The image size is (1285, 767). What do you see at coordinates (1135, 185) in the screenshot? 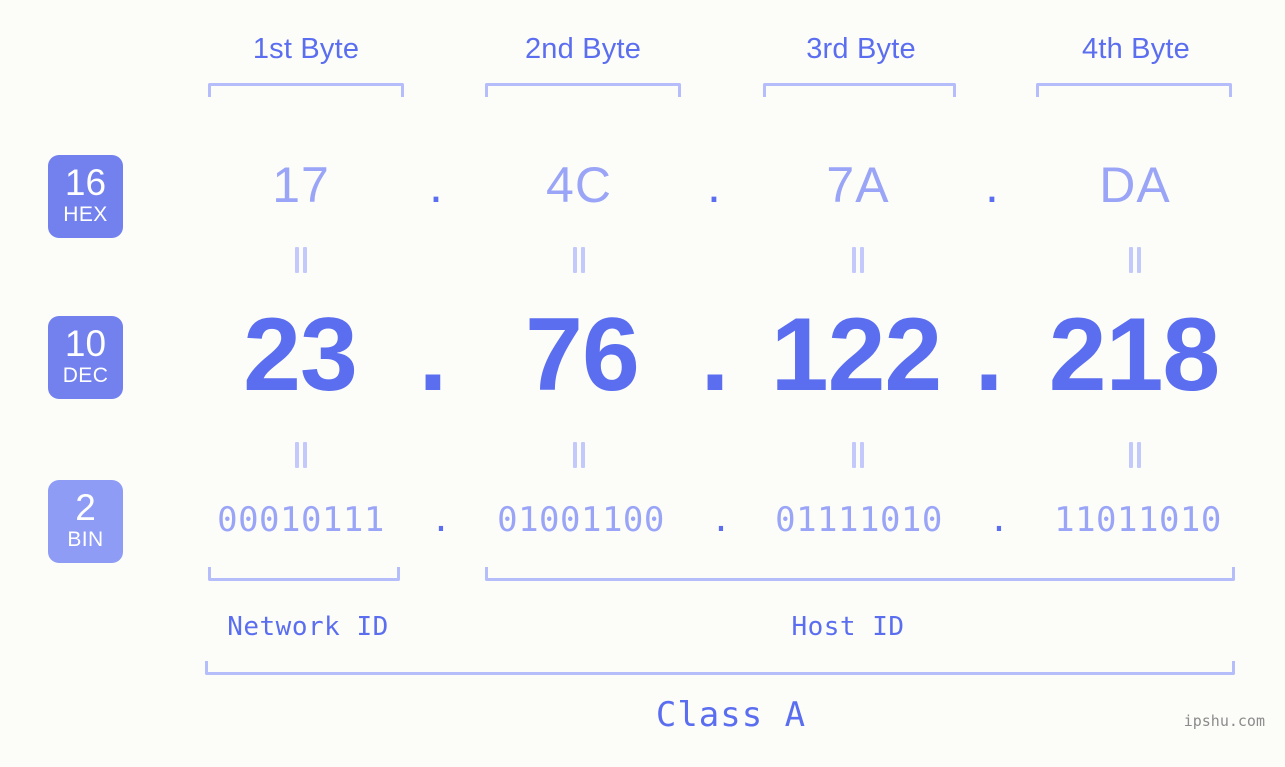
I see `hex-byte-4: DA` at bounding box center [1135, 185].